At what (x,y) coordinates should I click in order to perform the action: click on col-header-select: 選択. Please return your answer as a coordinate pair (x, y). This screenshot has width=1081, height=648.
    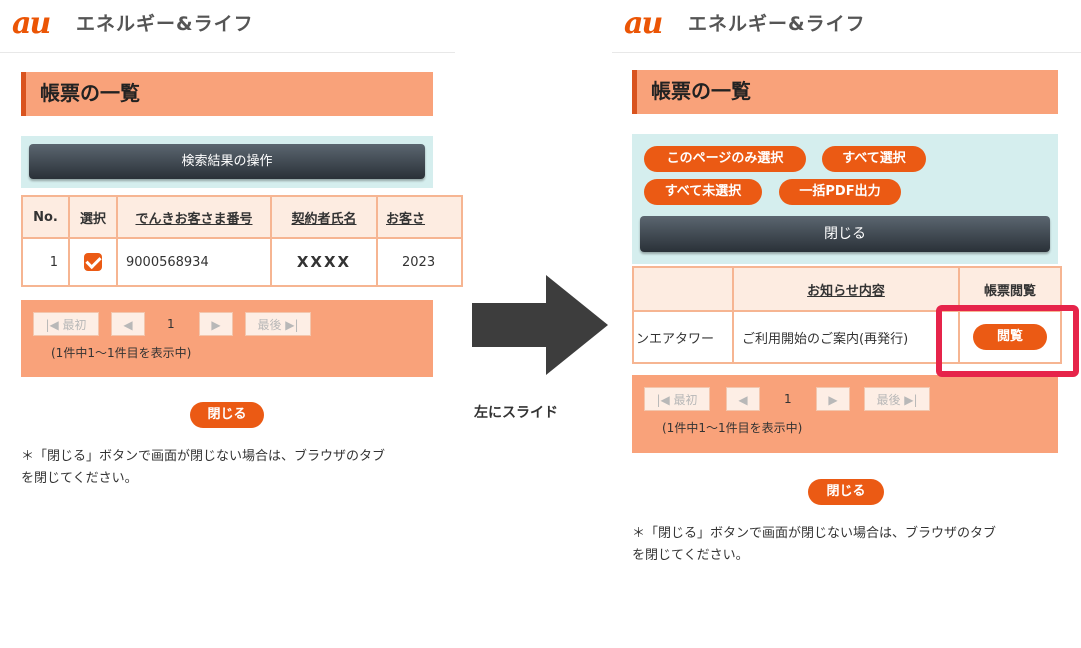
    Looking at the image, I should click on (93, 217).